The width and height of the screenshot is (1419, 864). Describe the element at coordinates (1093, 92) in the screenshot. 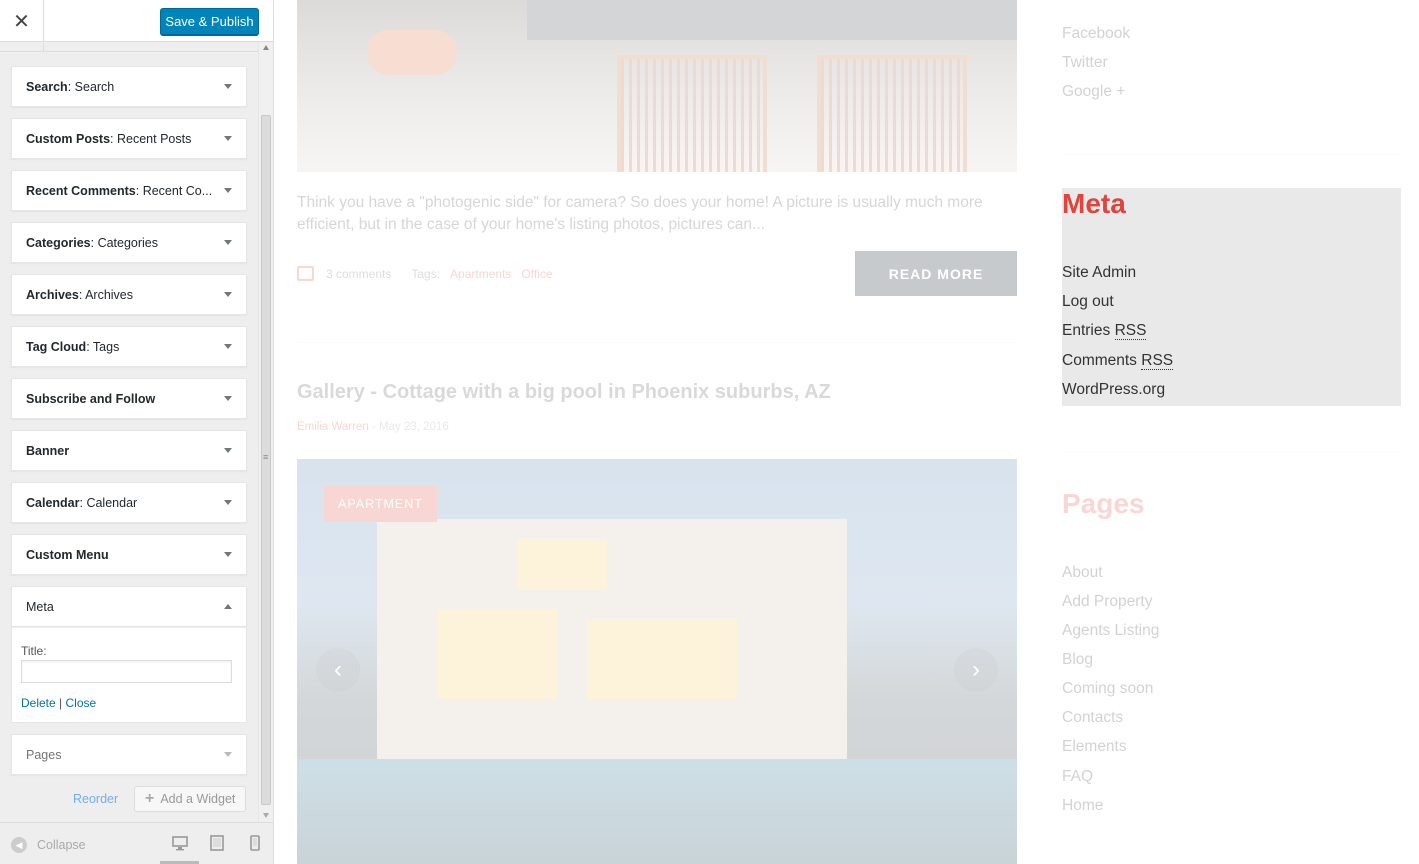

I see `social-link: Google +` at that location.